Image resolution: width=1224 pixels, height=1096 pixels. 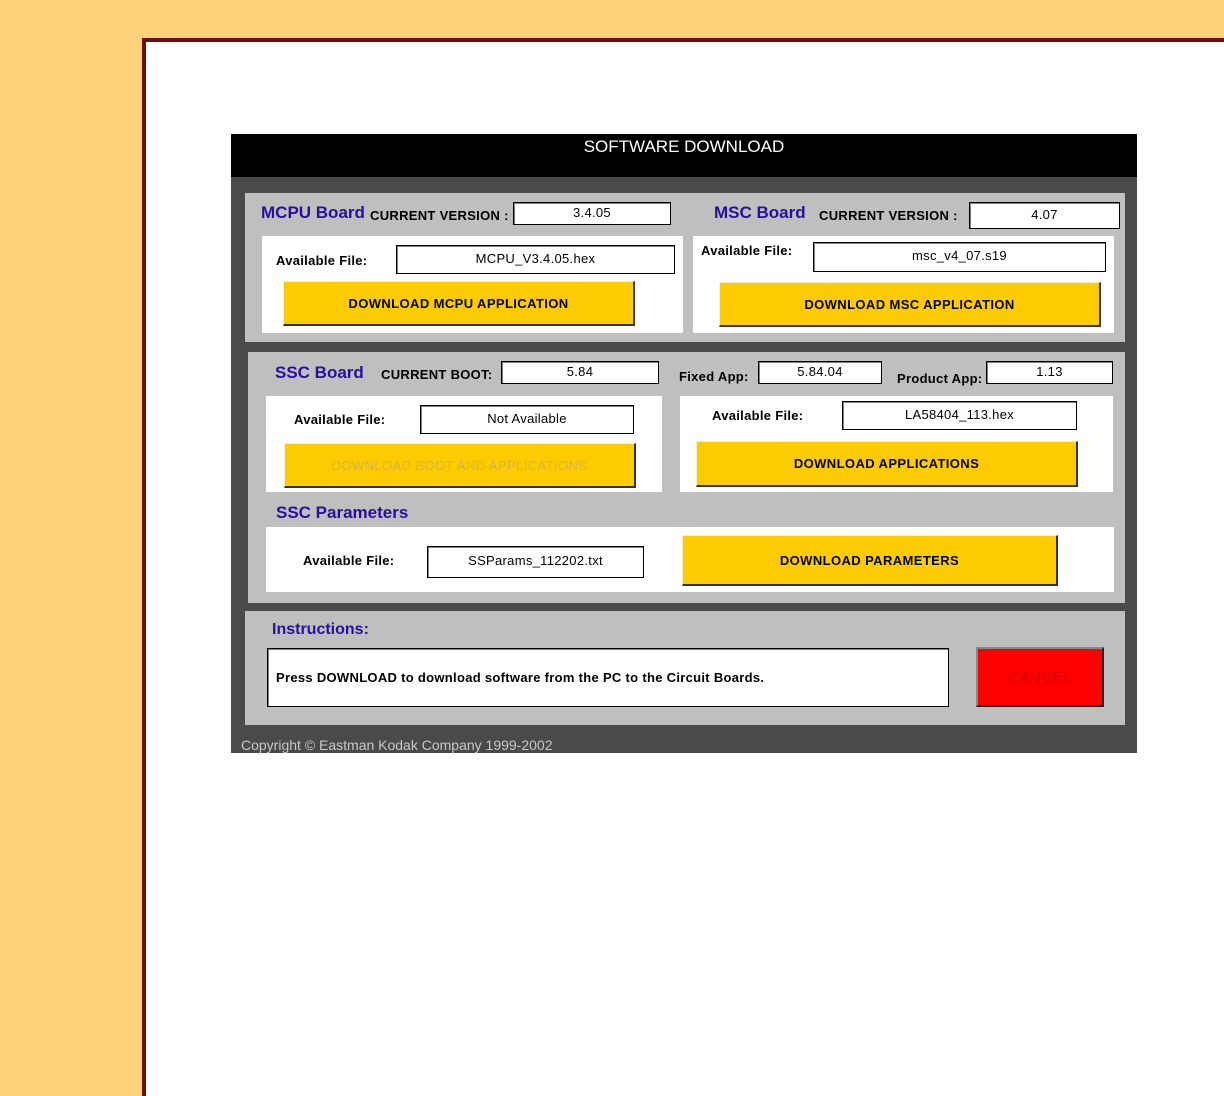 I want to click on download-parameters-button: DOWNLOAD PARAMETERS, so click(x=870, y=560).